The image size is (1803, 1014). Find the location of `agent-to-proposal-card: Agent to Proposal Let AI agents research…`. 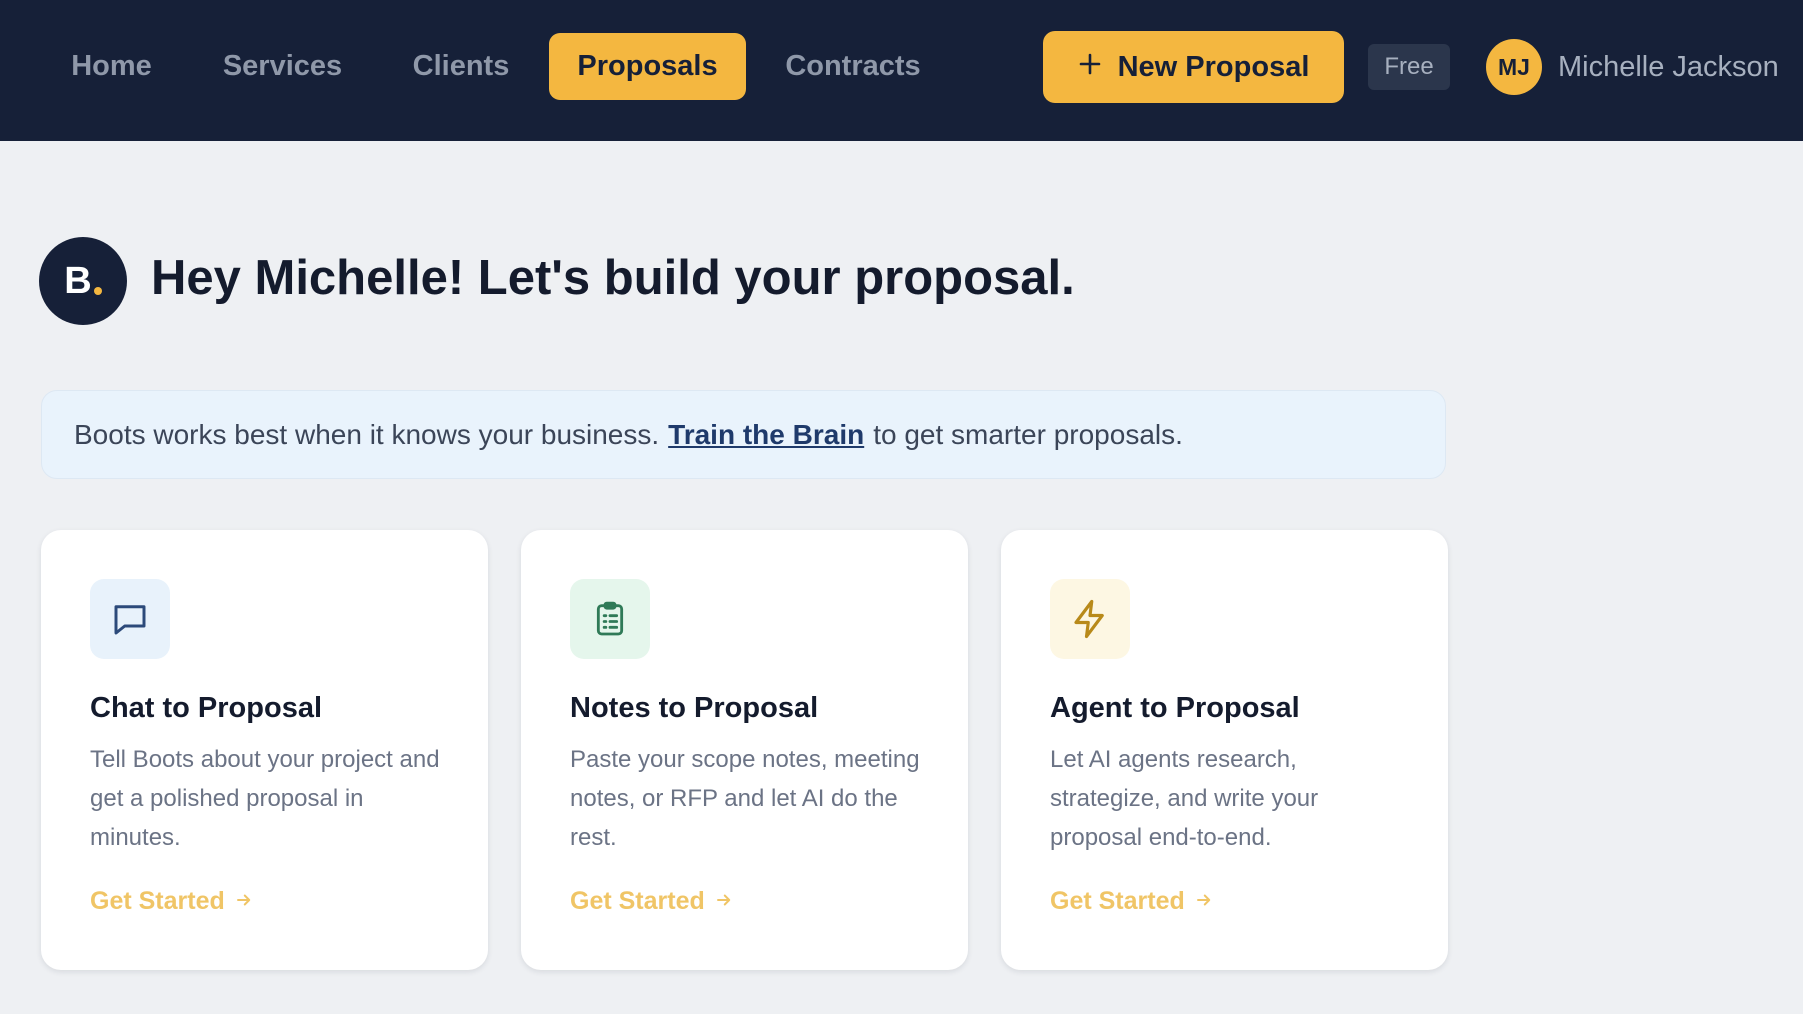

agent-to-proposal-card: Agent to Proposal Let AI agents research… is located at coordinates (1224, 750).